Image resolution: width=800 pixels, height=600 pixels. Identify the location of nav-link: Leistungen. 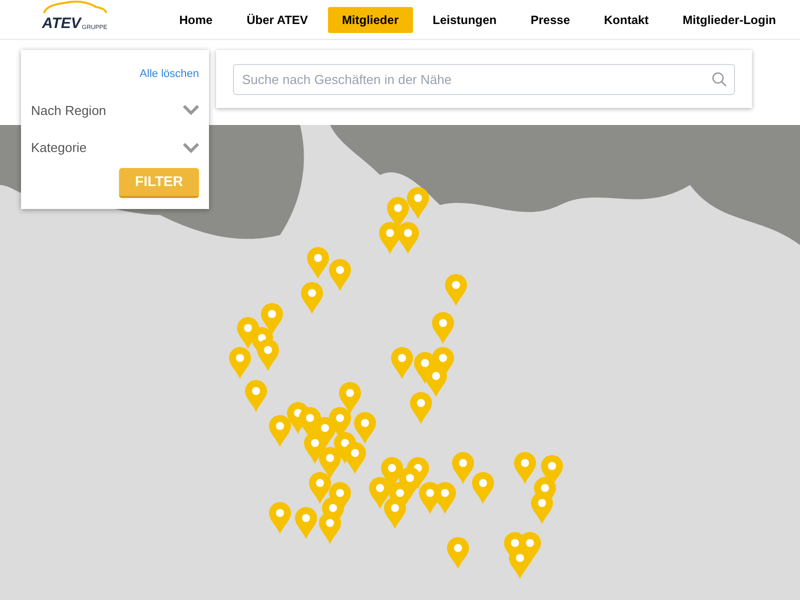
(464, 19).